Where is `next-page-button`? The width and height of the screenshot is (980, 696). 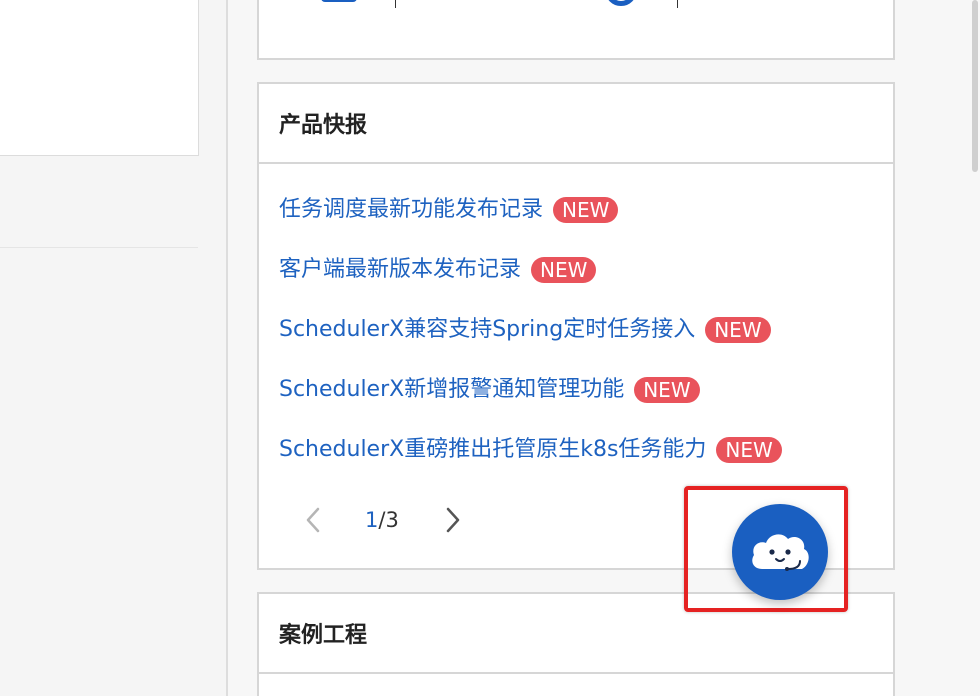 next-page-button is located at coordinates (453, 520).